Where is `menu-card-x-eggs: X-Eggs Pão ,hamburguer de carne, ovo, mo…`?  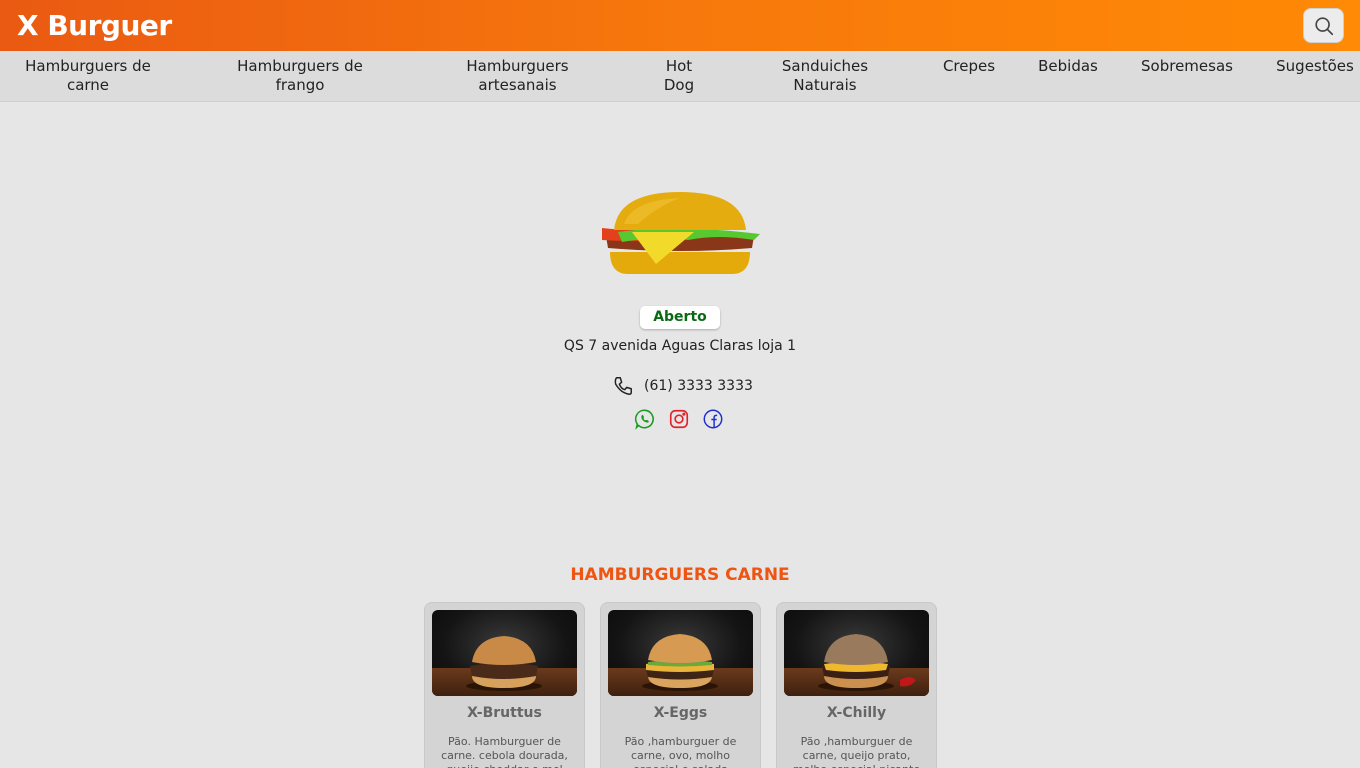
menu-card-x-eggs: X-Eggs Pão ,hamburguer de carne, ovo, mo… is located at coordinates (680, 685).